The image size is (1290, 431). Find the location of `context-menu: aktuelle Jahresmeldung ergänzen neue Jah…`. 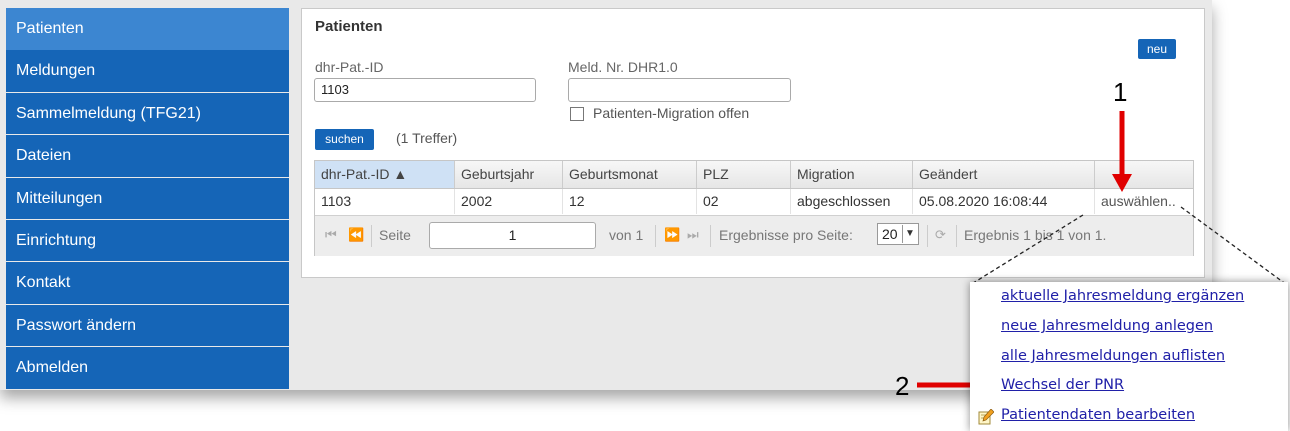

context-menu: aktuelle Jahresmeldung ergänzen neue Jah… is located at coordinates (1129, 356).